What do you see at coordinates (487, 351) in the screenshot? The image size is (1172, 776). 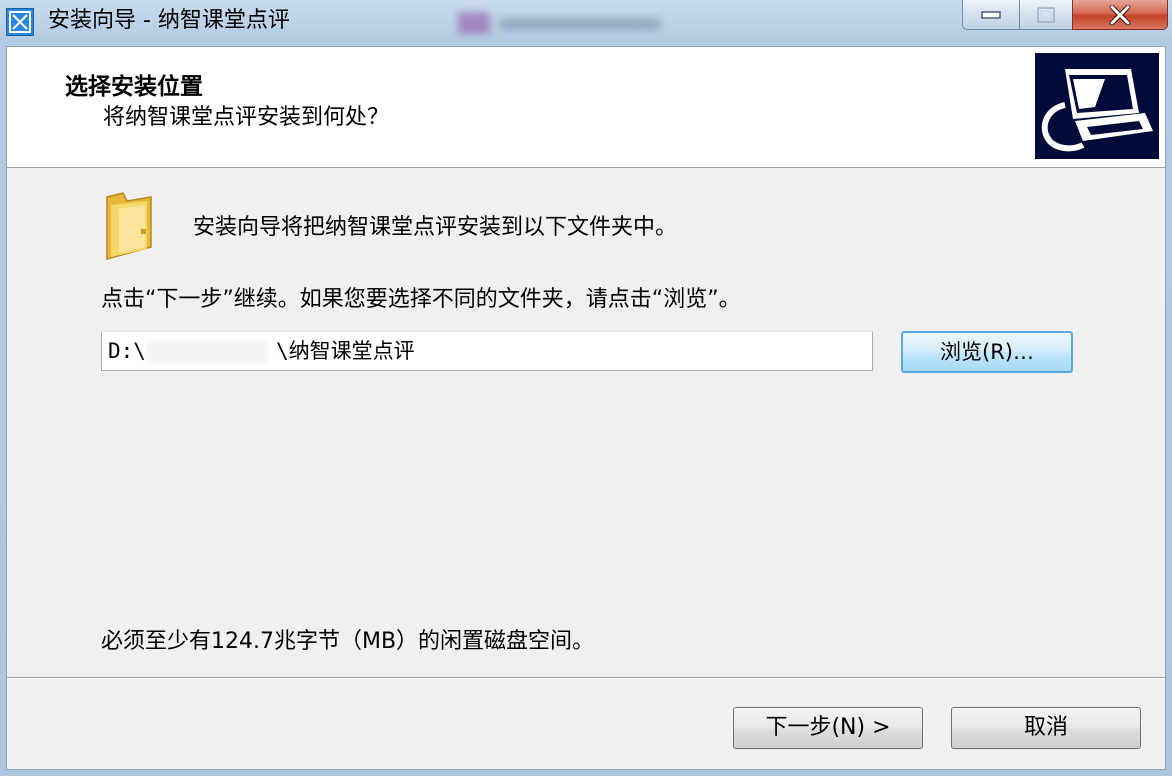 I see `install-path-input: D:\ \纳智课堂点评` at bounding box center [487, 351].